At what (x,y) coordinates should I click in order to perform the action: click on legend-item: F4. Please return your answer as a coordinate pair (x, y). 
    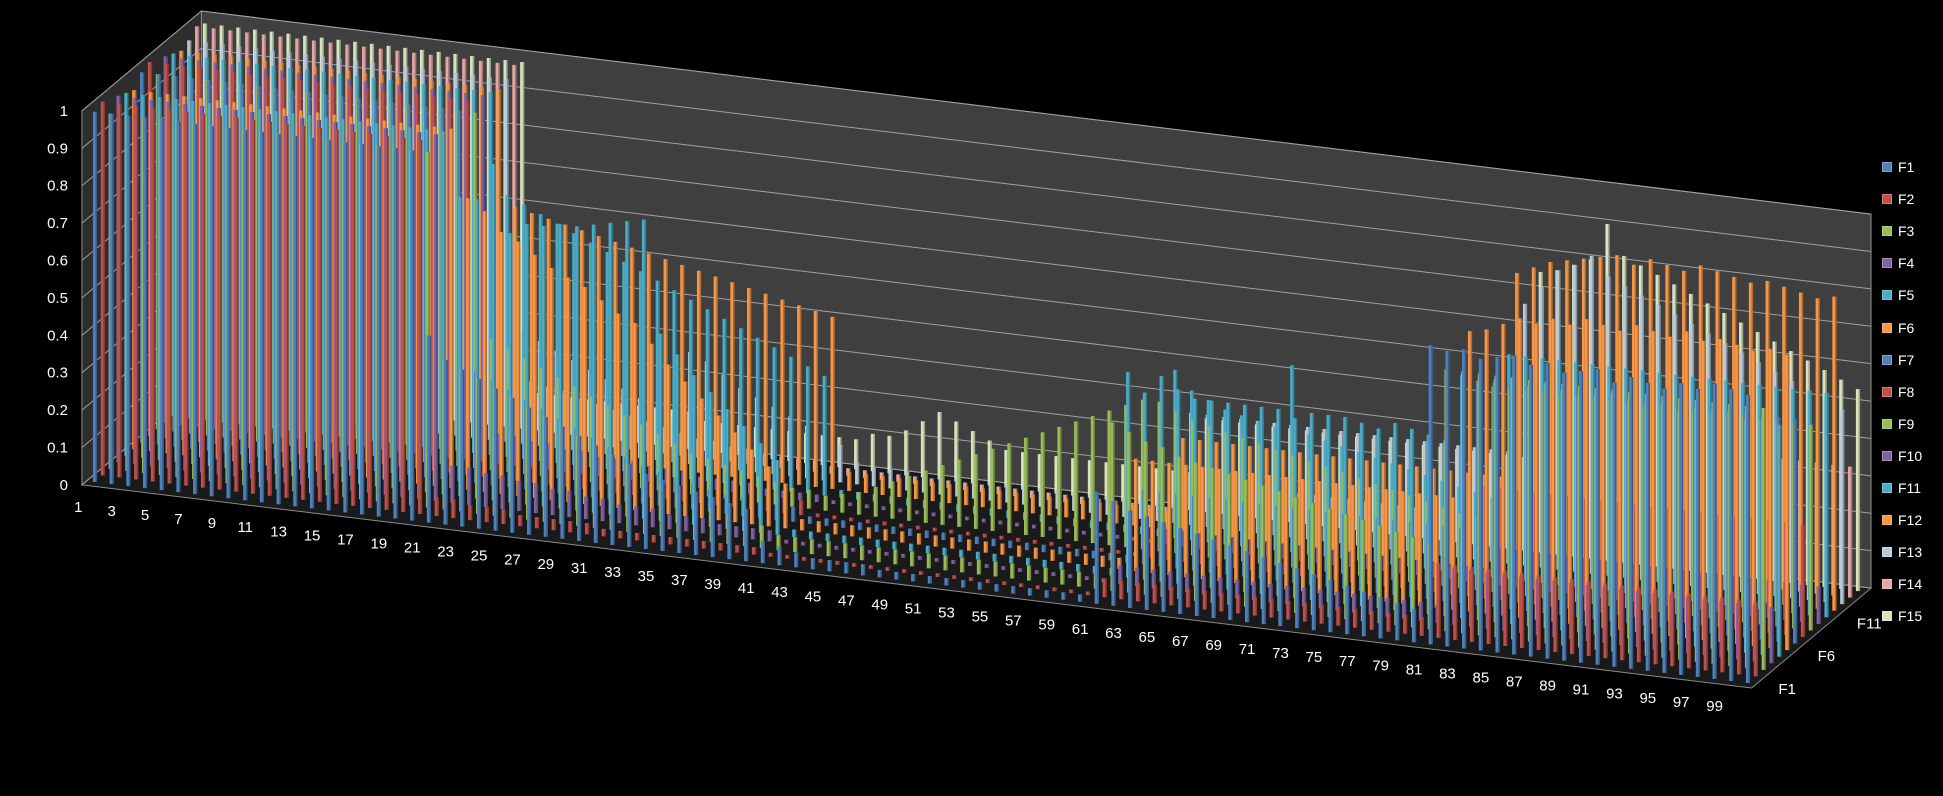
    Looking at the image, I should click on (1898, 263).